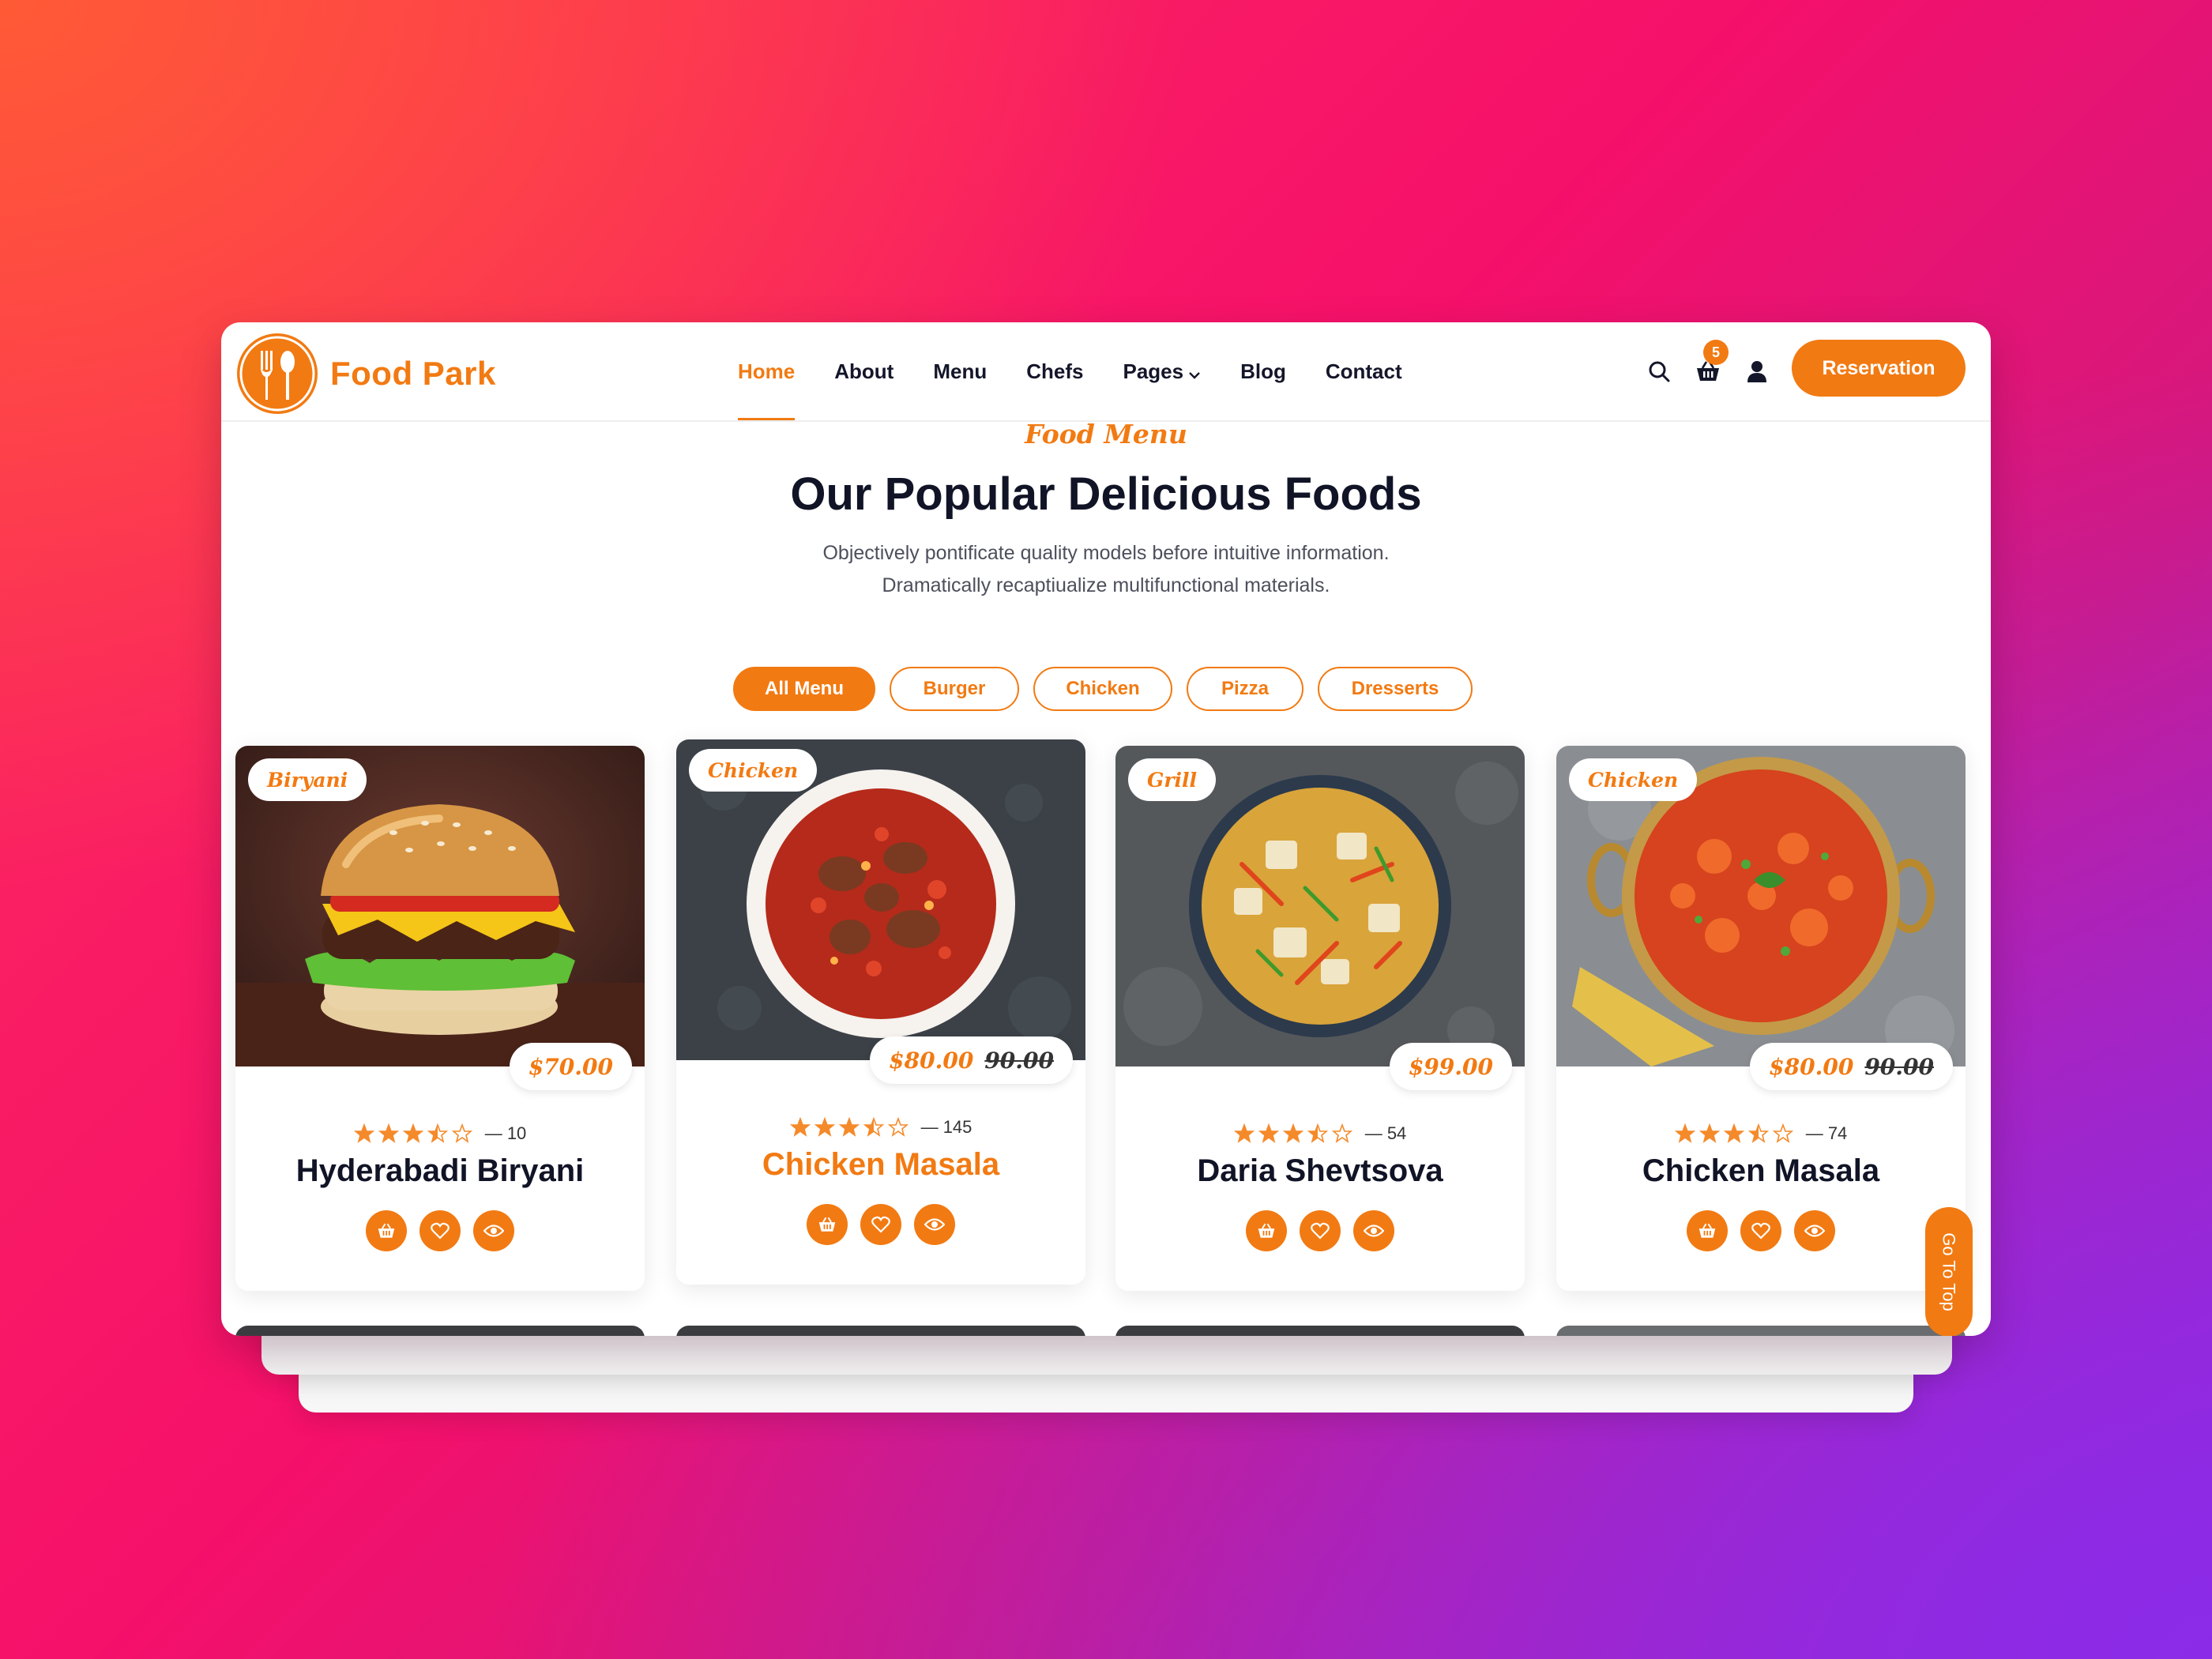 The image size is (2212, 1659). I want to click on rating: — 54, so click(1320, 1134).